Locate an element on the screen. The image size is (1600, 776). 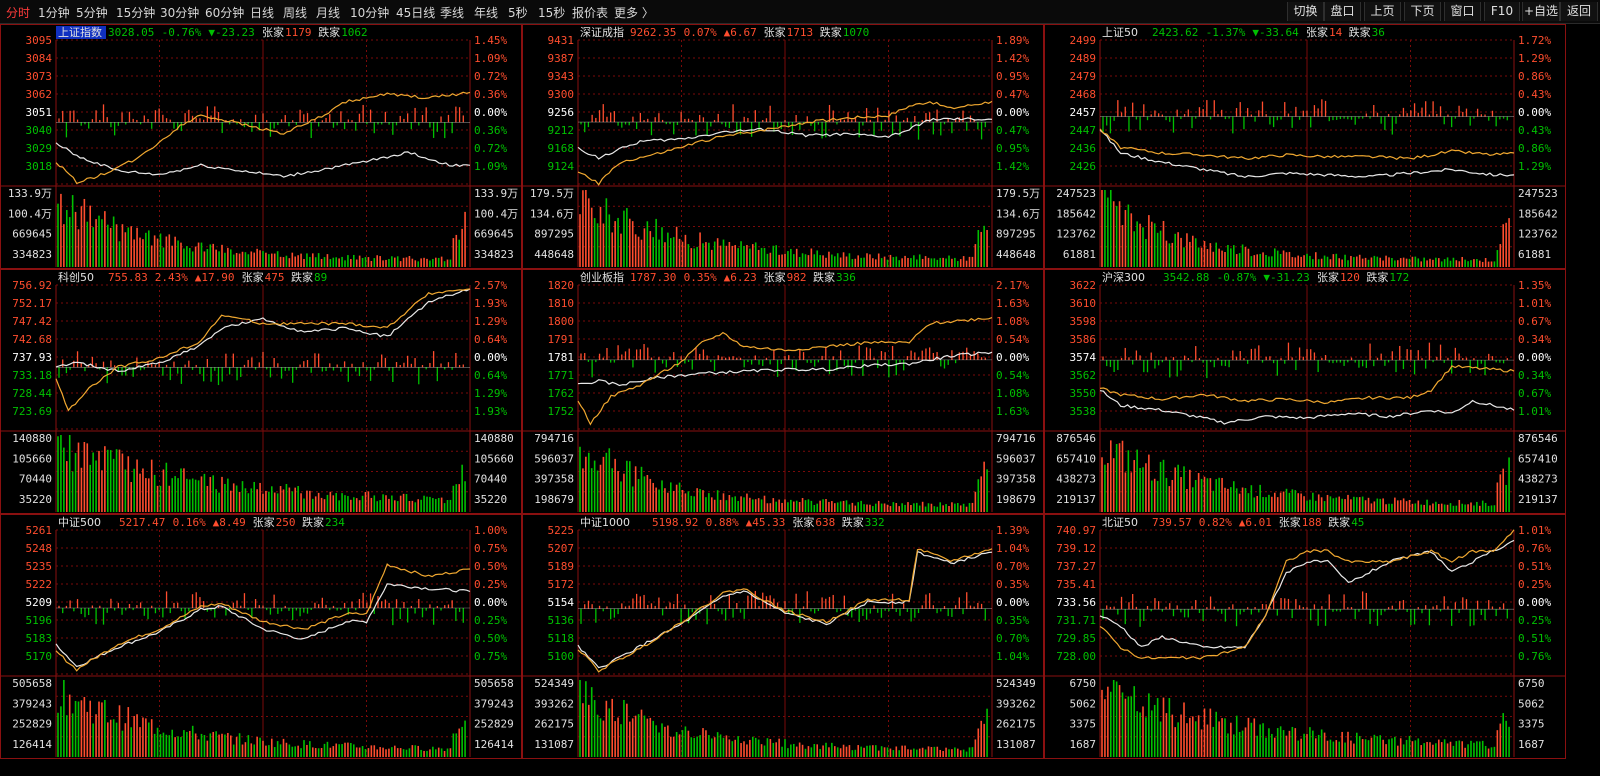
toolbar-button: 切换 is located at coordinates (1305, 11).